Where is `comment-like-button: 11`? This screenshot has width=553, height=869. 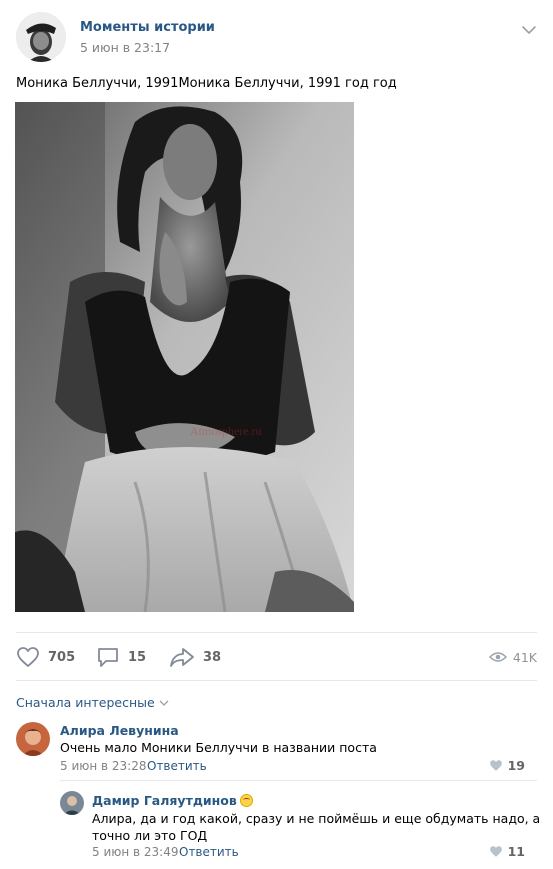 comment-like-button: 11 is located at coordinates (507, 851).